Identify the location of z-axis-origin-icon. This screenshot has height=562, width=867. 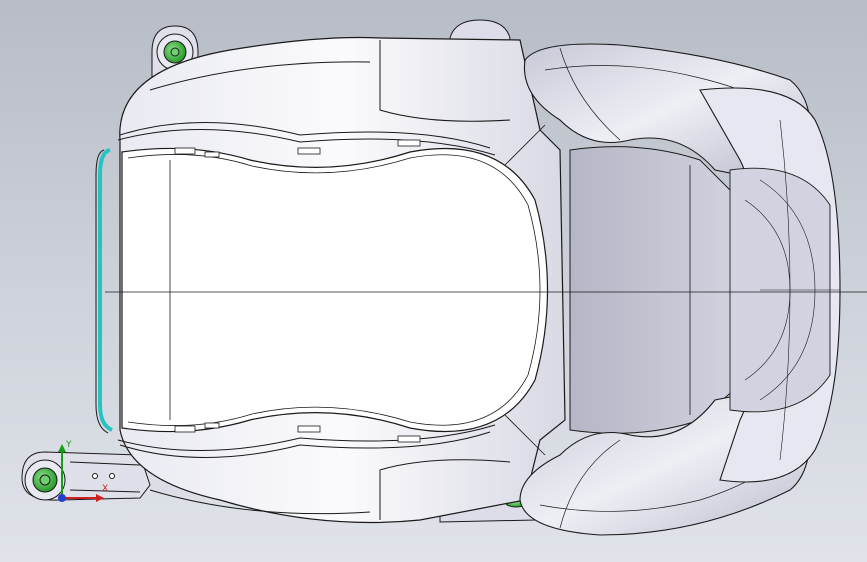
(62, 498).